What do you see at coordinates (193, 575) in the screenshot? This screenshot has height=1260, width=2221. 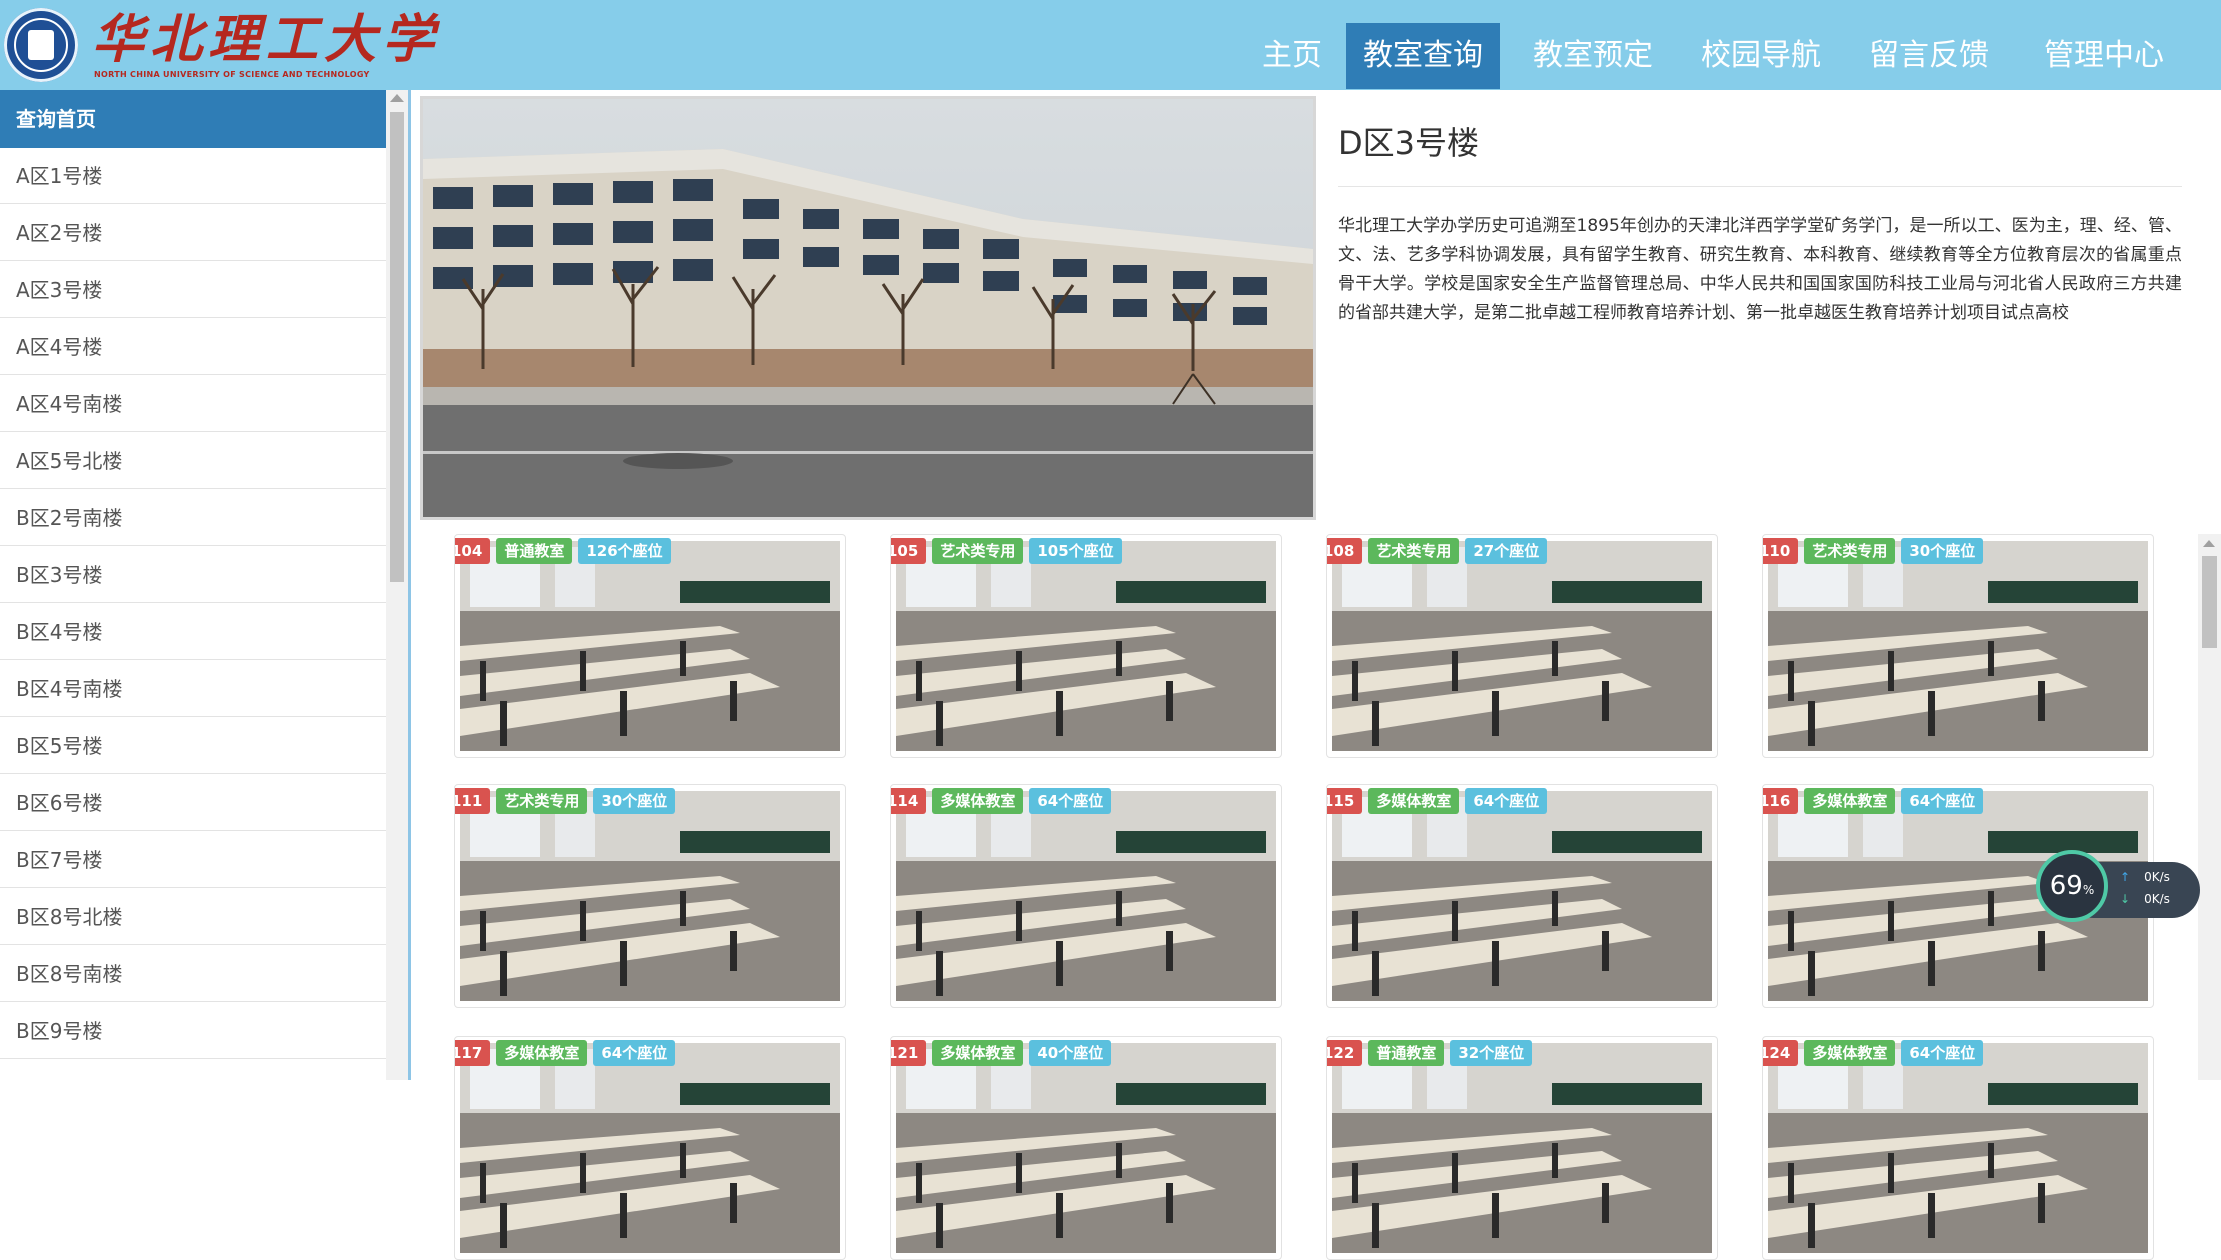 I see `sidebar-item-b3: B区3号楼` at bounding box center [193, 575].